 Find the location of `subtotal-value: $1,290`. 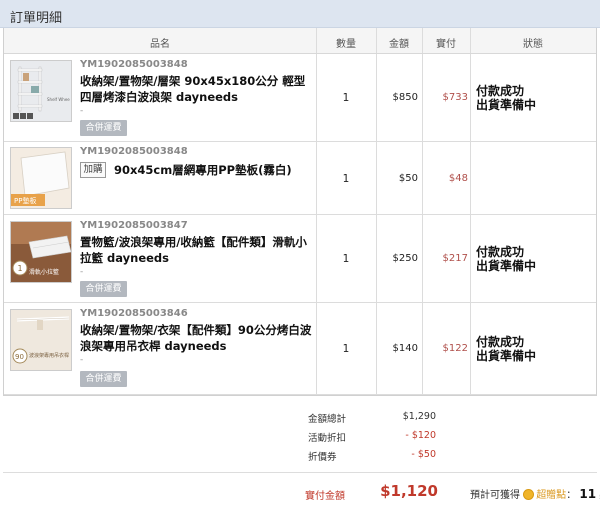

subtotal-value: $1,290 is located at coordinates (419, 416).